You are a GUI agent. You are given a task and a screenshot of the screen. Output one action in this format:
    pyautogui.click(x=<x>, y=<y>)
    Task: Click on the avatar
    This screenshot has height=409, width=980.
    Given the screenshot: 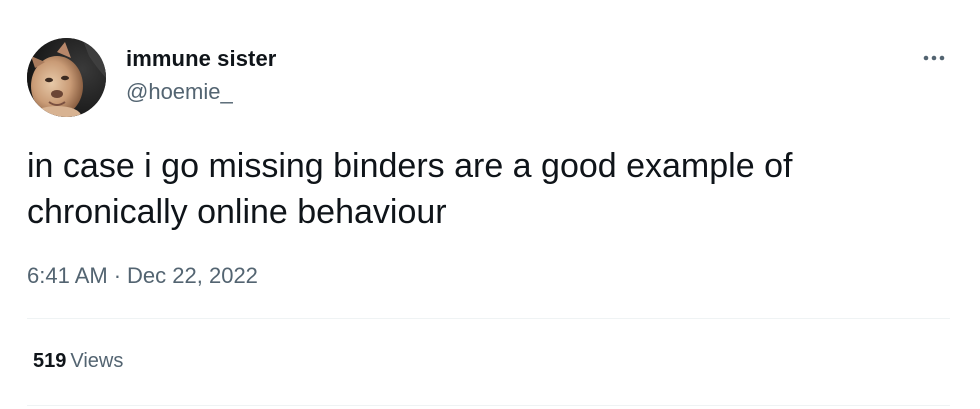 What is the action you would take?
    pyautogui.click(x=66, y=77)
    